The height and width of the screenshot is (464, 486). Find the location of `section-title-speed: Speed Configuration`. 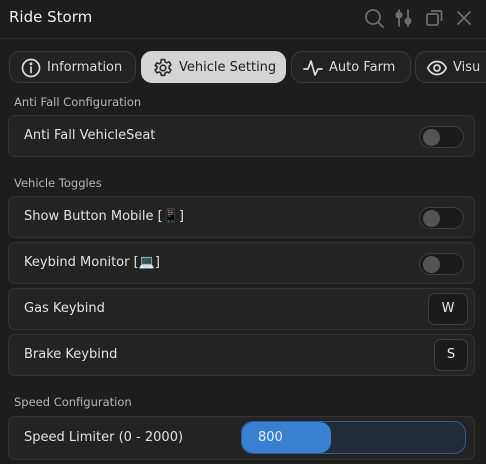

section-title-speed: Speed Configuration is located at coordinates (73, 402).